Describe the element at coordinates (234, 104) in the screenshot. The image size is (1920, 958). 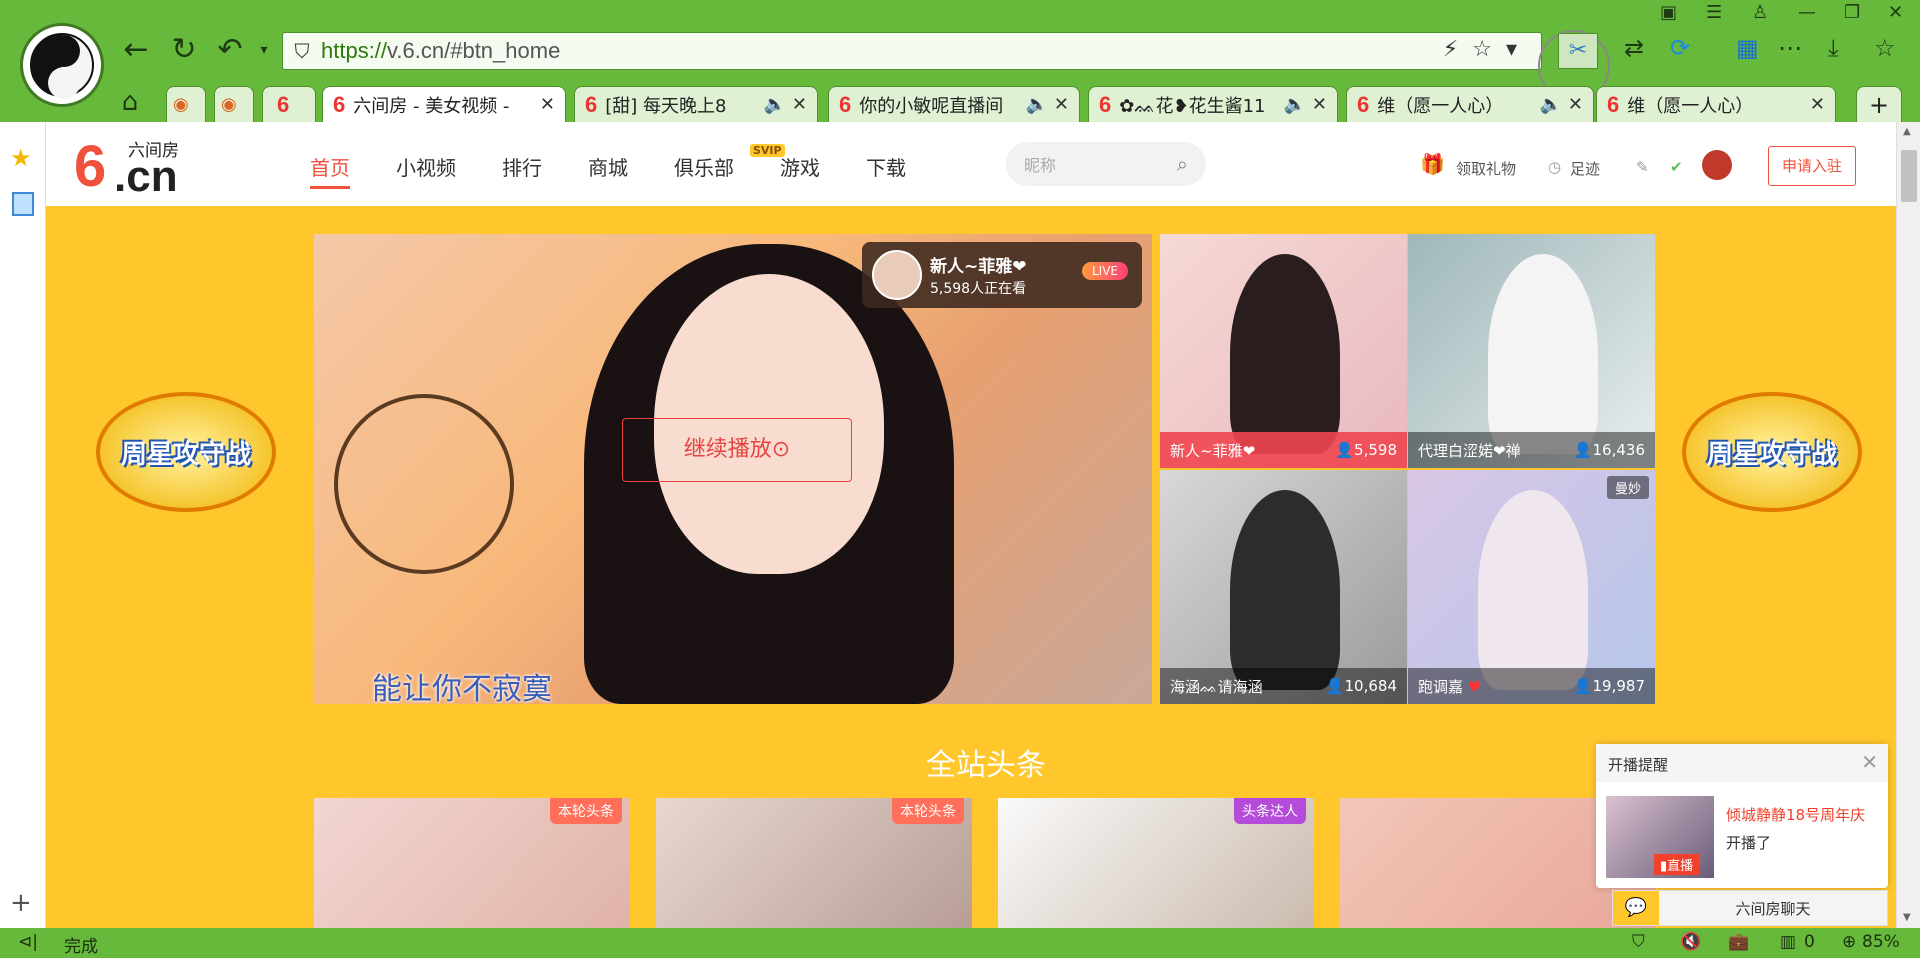
I see `pinned-tab-weibo-2: ◉` at that location.